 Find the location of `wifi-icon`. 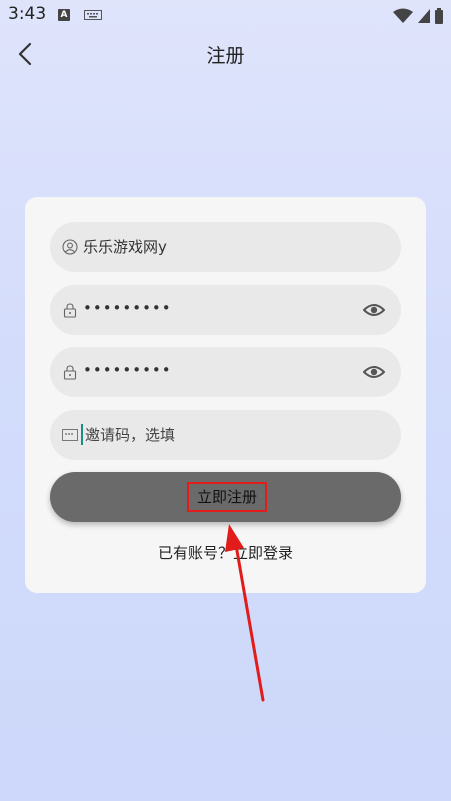

wifi-icon is located at coordinates (403, 15).